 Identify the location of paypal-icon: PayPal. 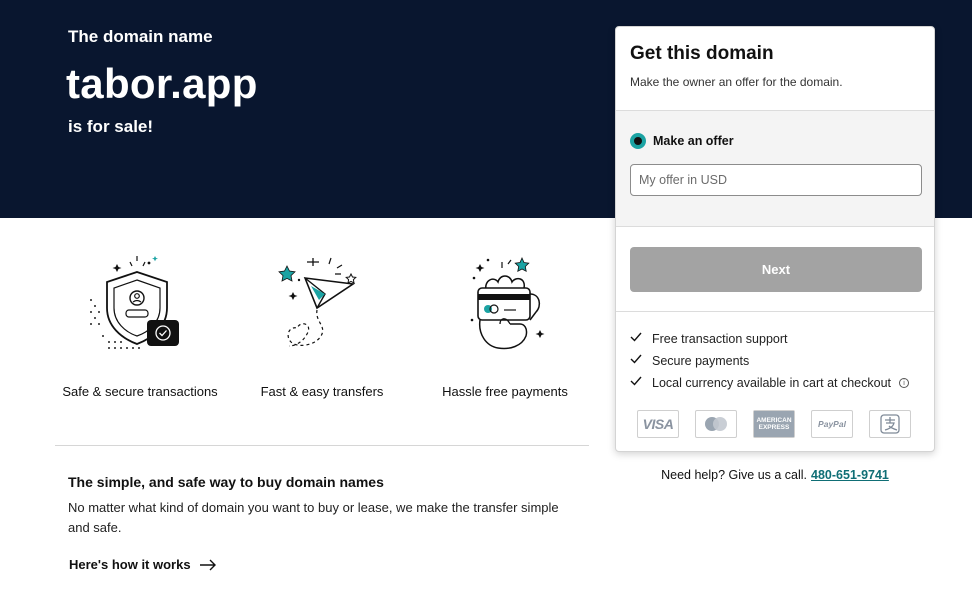
(832, 424).